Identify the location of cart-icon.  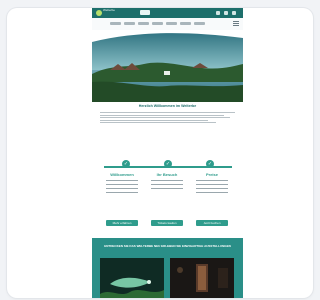
(226, 13).